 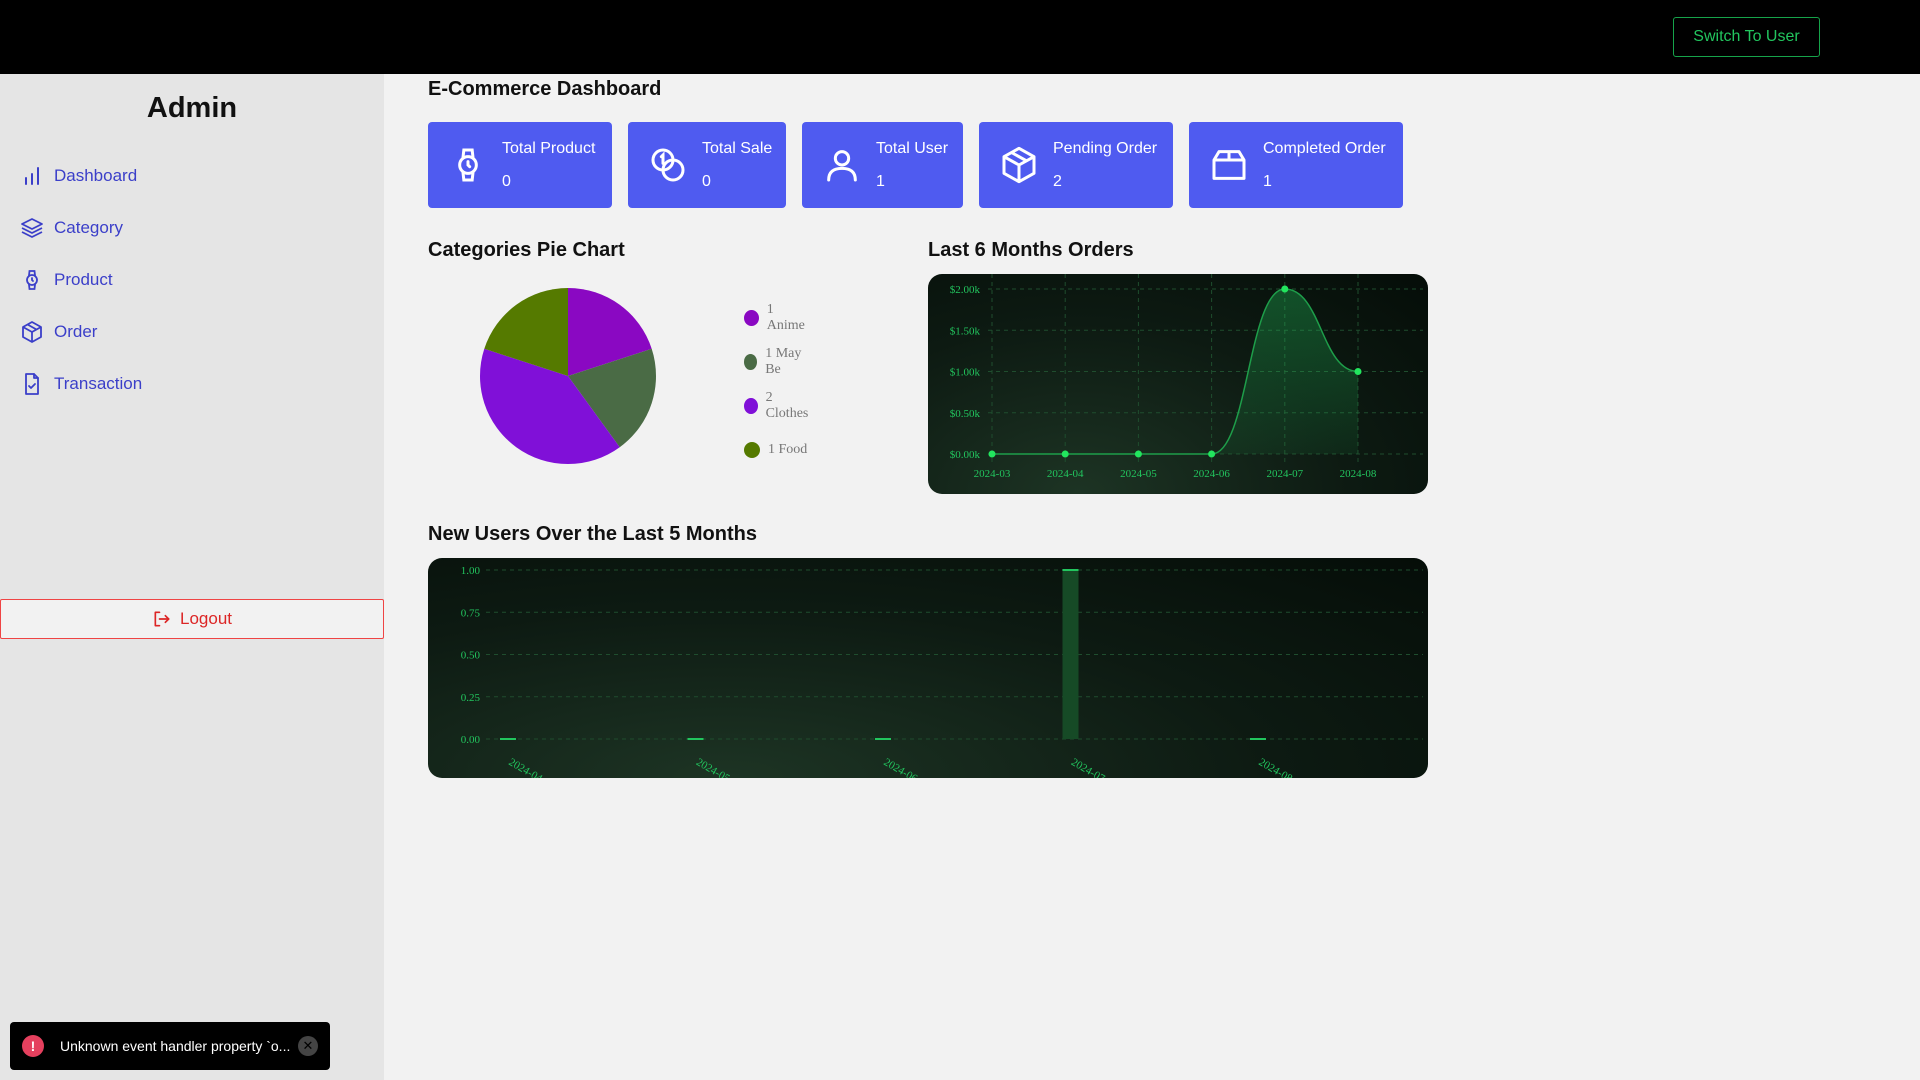 What do you see at coordinates (96, 175) in the screenshot?
I see `sidebar-item-label: Dashboard` at bounding box center [96, 175].